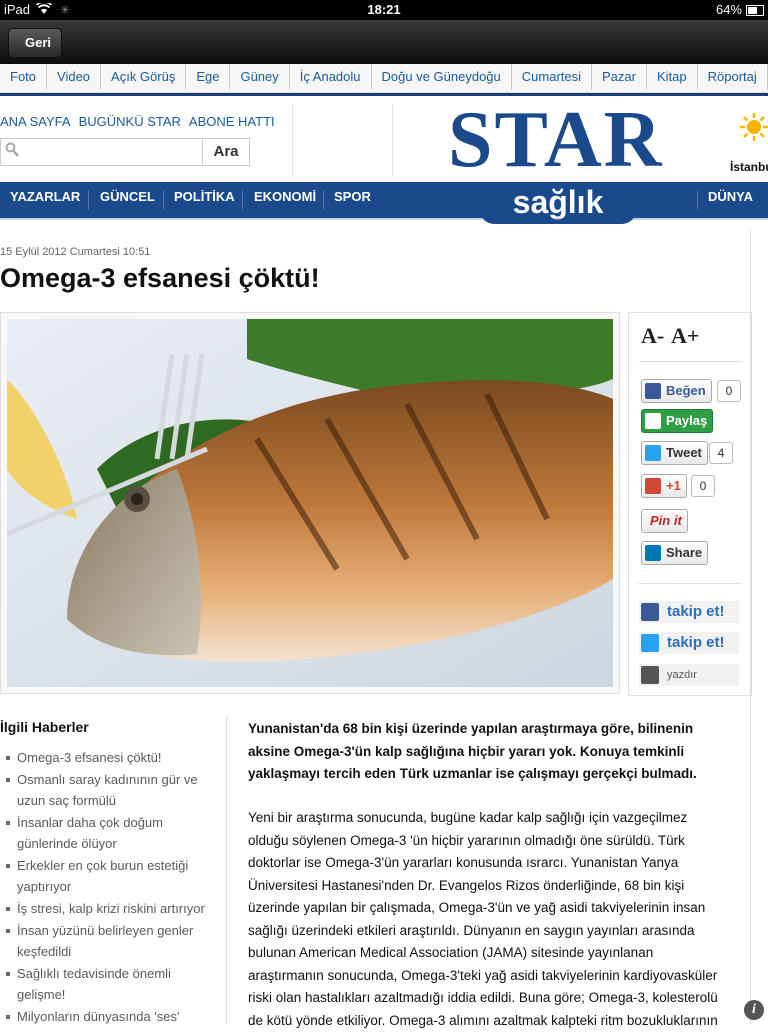  What do you see at coordinates (729, 9) in the screenshot?
I see `battery-percent: 64%` at bounding box center [729, 9].